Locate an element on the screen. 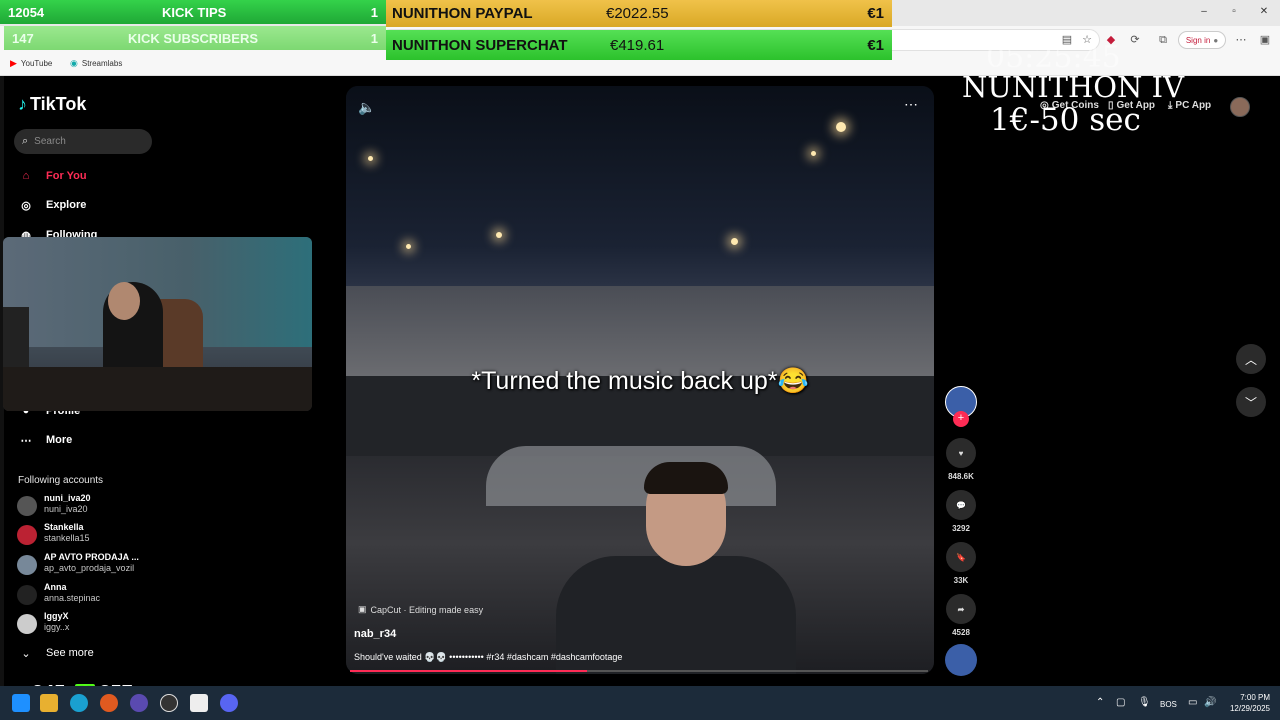  volume-icon: 🔈 is located at coordinates (366, 107).